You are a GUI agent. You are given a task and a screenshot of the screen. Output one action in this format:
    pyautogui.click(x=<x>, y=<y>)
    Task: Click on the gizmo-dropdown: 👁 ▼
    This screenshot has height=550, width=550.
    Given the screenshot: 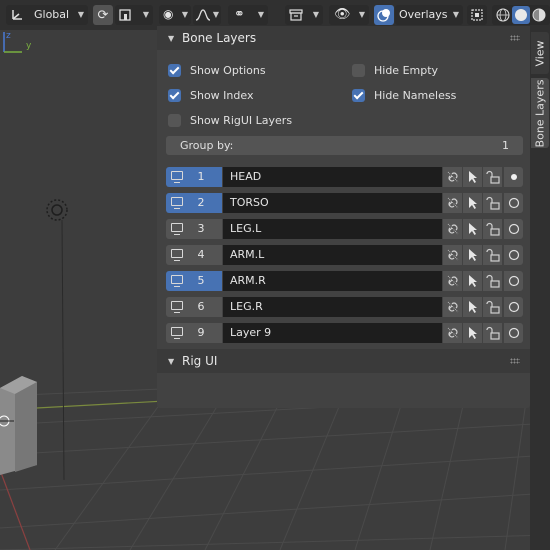 What is the action you would take?
    pyautogui.click(x=349, y=15)
    